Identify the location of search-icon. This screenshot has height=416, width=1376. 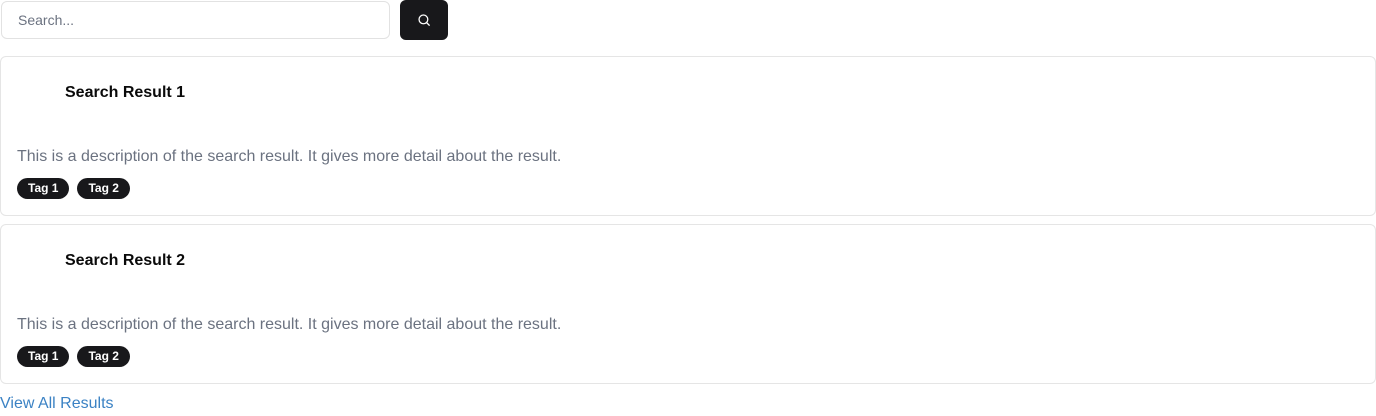
(424, 20).